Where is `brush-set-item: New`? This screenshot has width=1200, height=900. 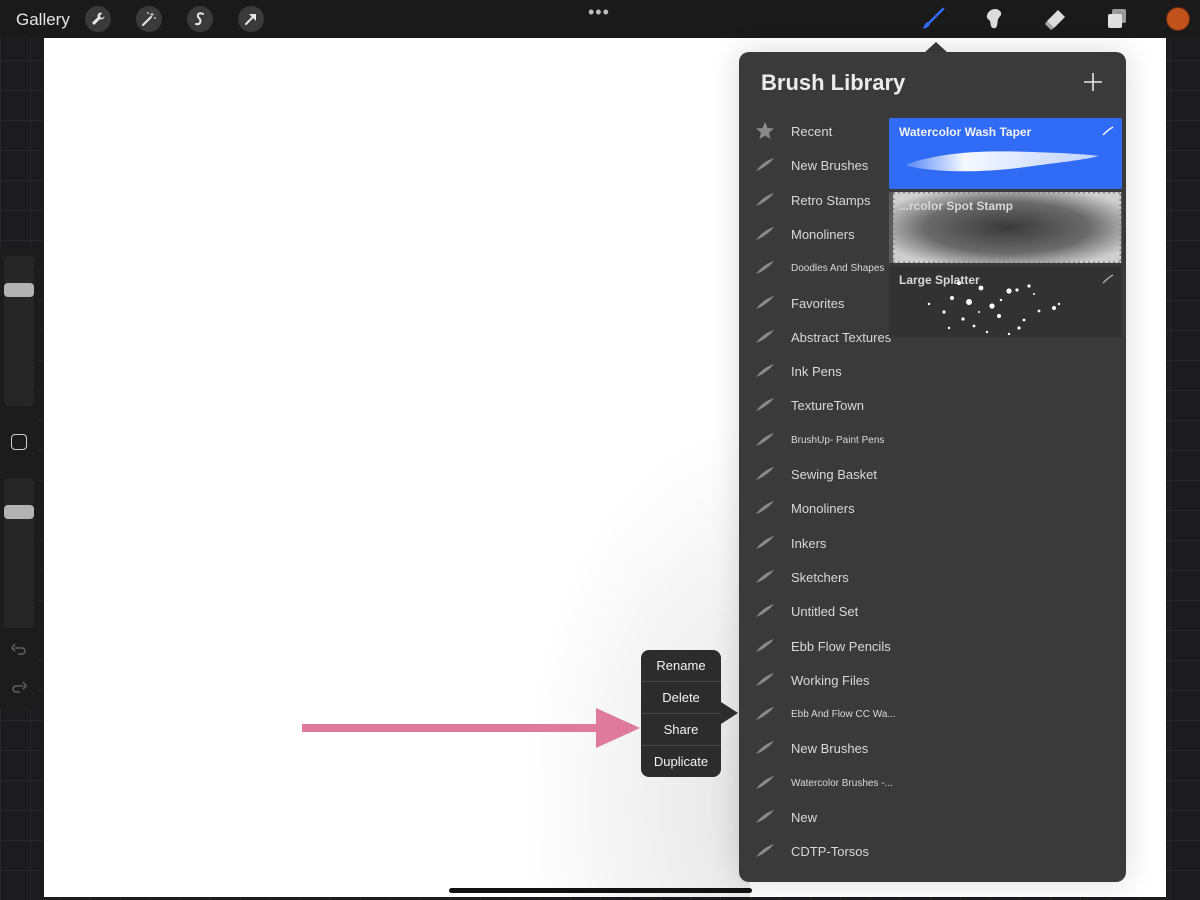 brush-set-item: New is located at coordinates (814, 817).